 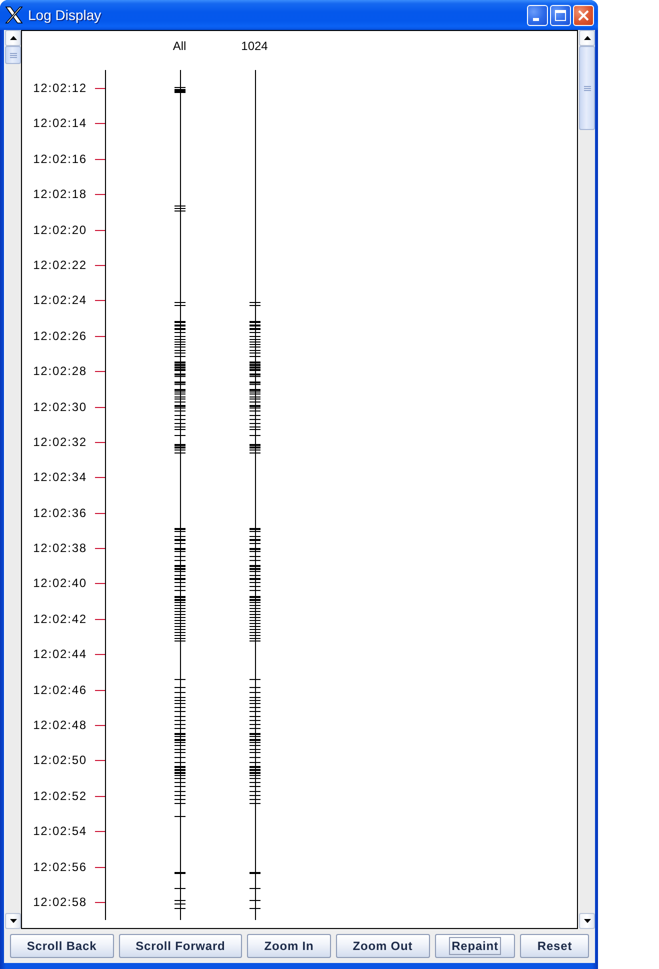 I want to click on track-label: 1024, so click(x=254, y=46).